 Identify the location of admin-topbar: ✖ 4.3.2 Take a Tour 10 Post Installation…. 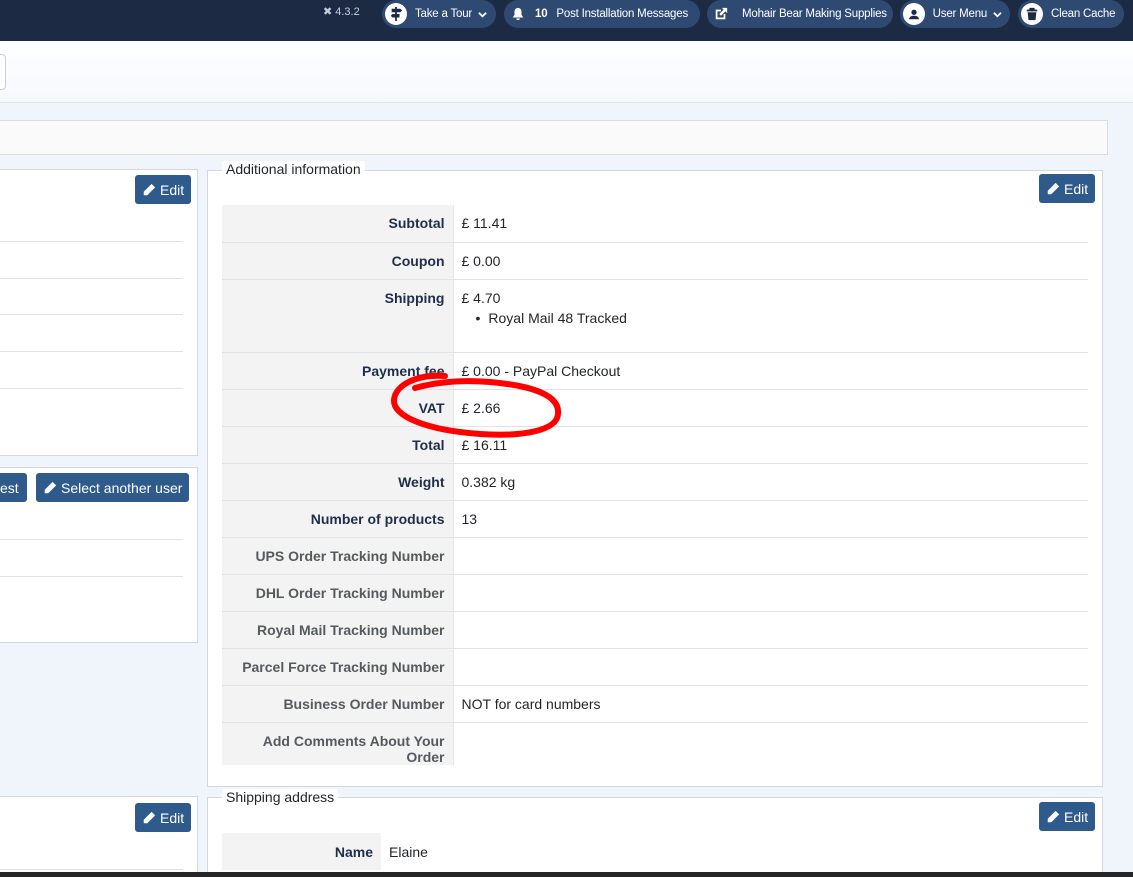
(566, 20).